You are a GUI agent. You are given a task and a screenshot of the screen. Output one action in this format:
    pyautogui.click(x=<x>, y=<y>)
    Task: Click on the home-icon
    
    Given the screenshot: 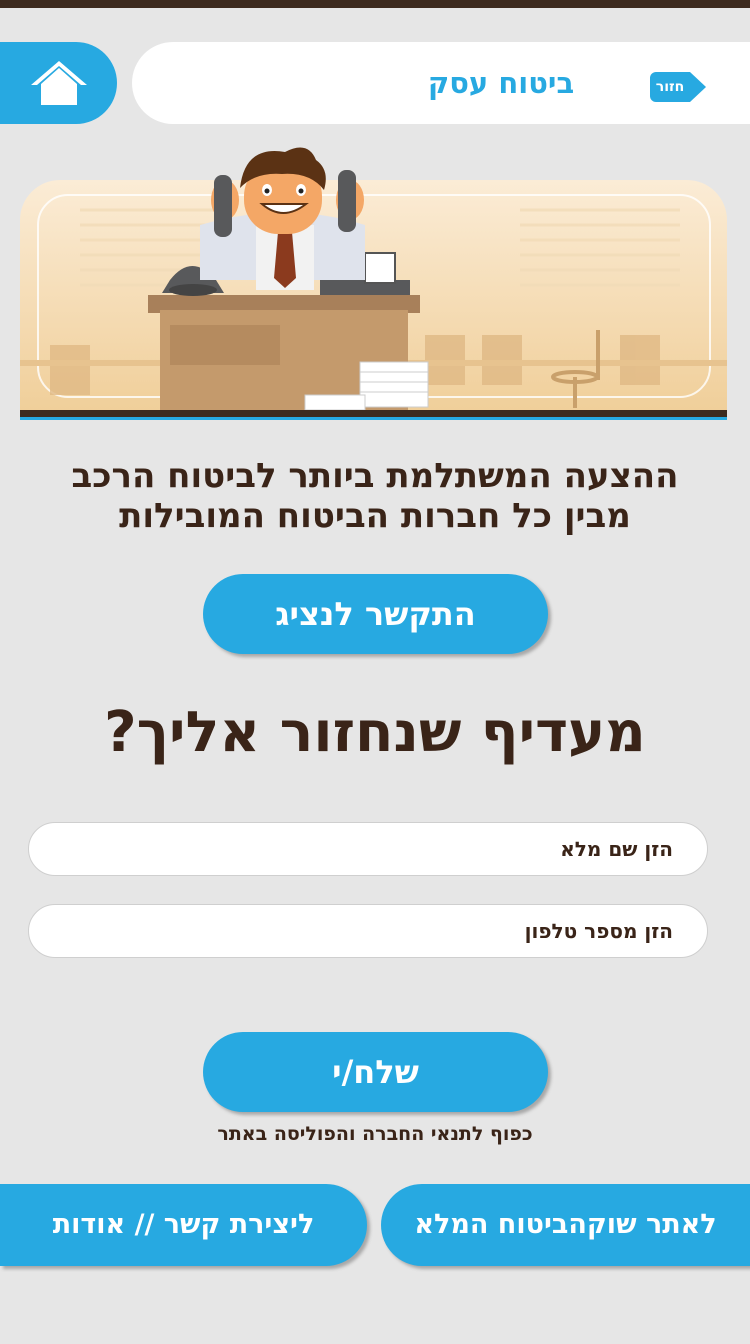 What is the action you would take?
    pyautogui.click(x=58, y=83)
    